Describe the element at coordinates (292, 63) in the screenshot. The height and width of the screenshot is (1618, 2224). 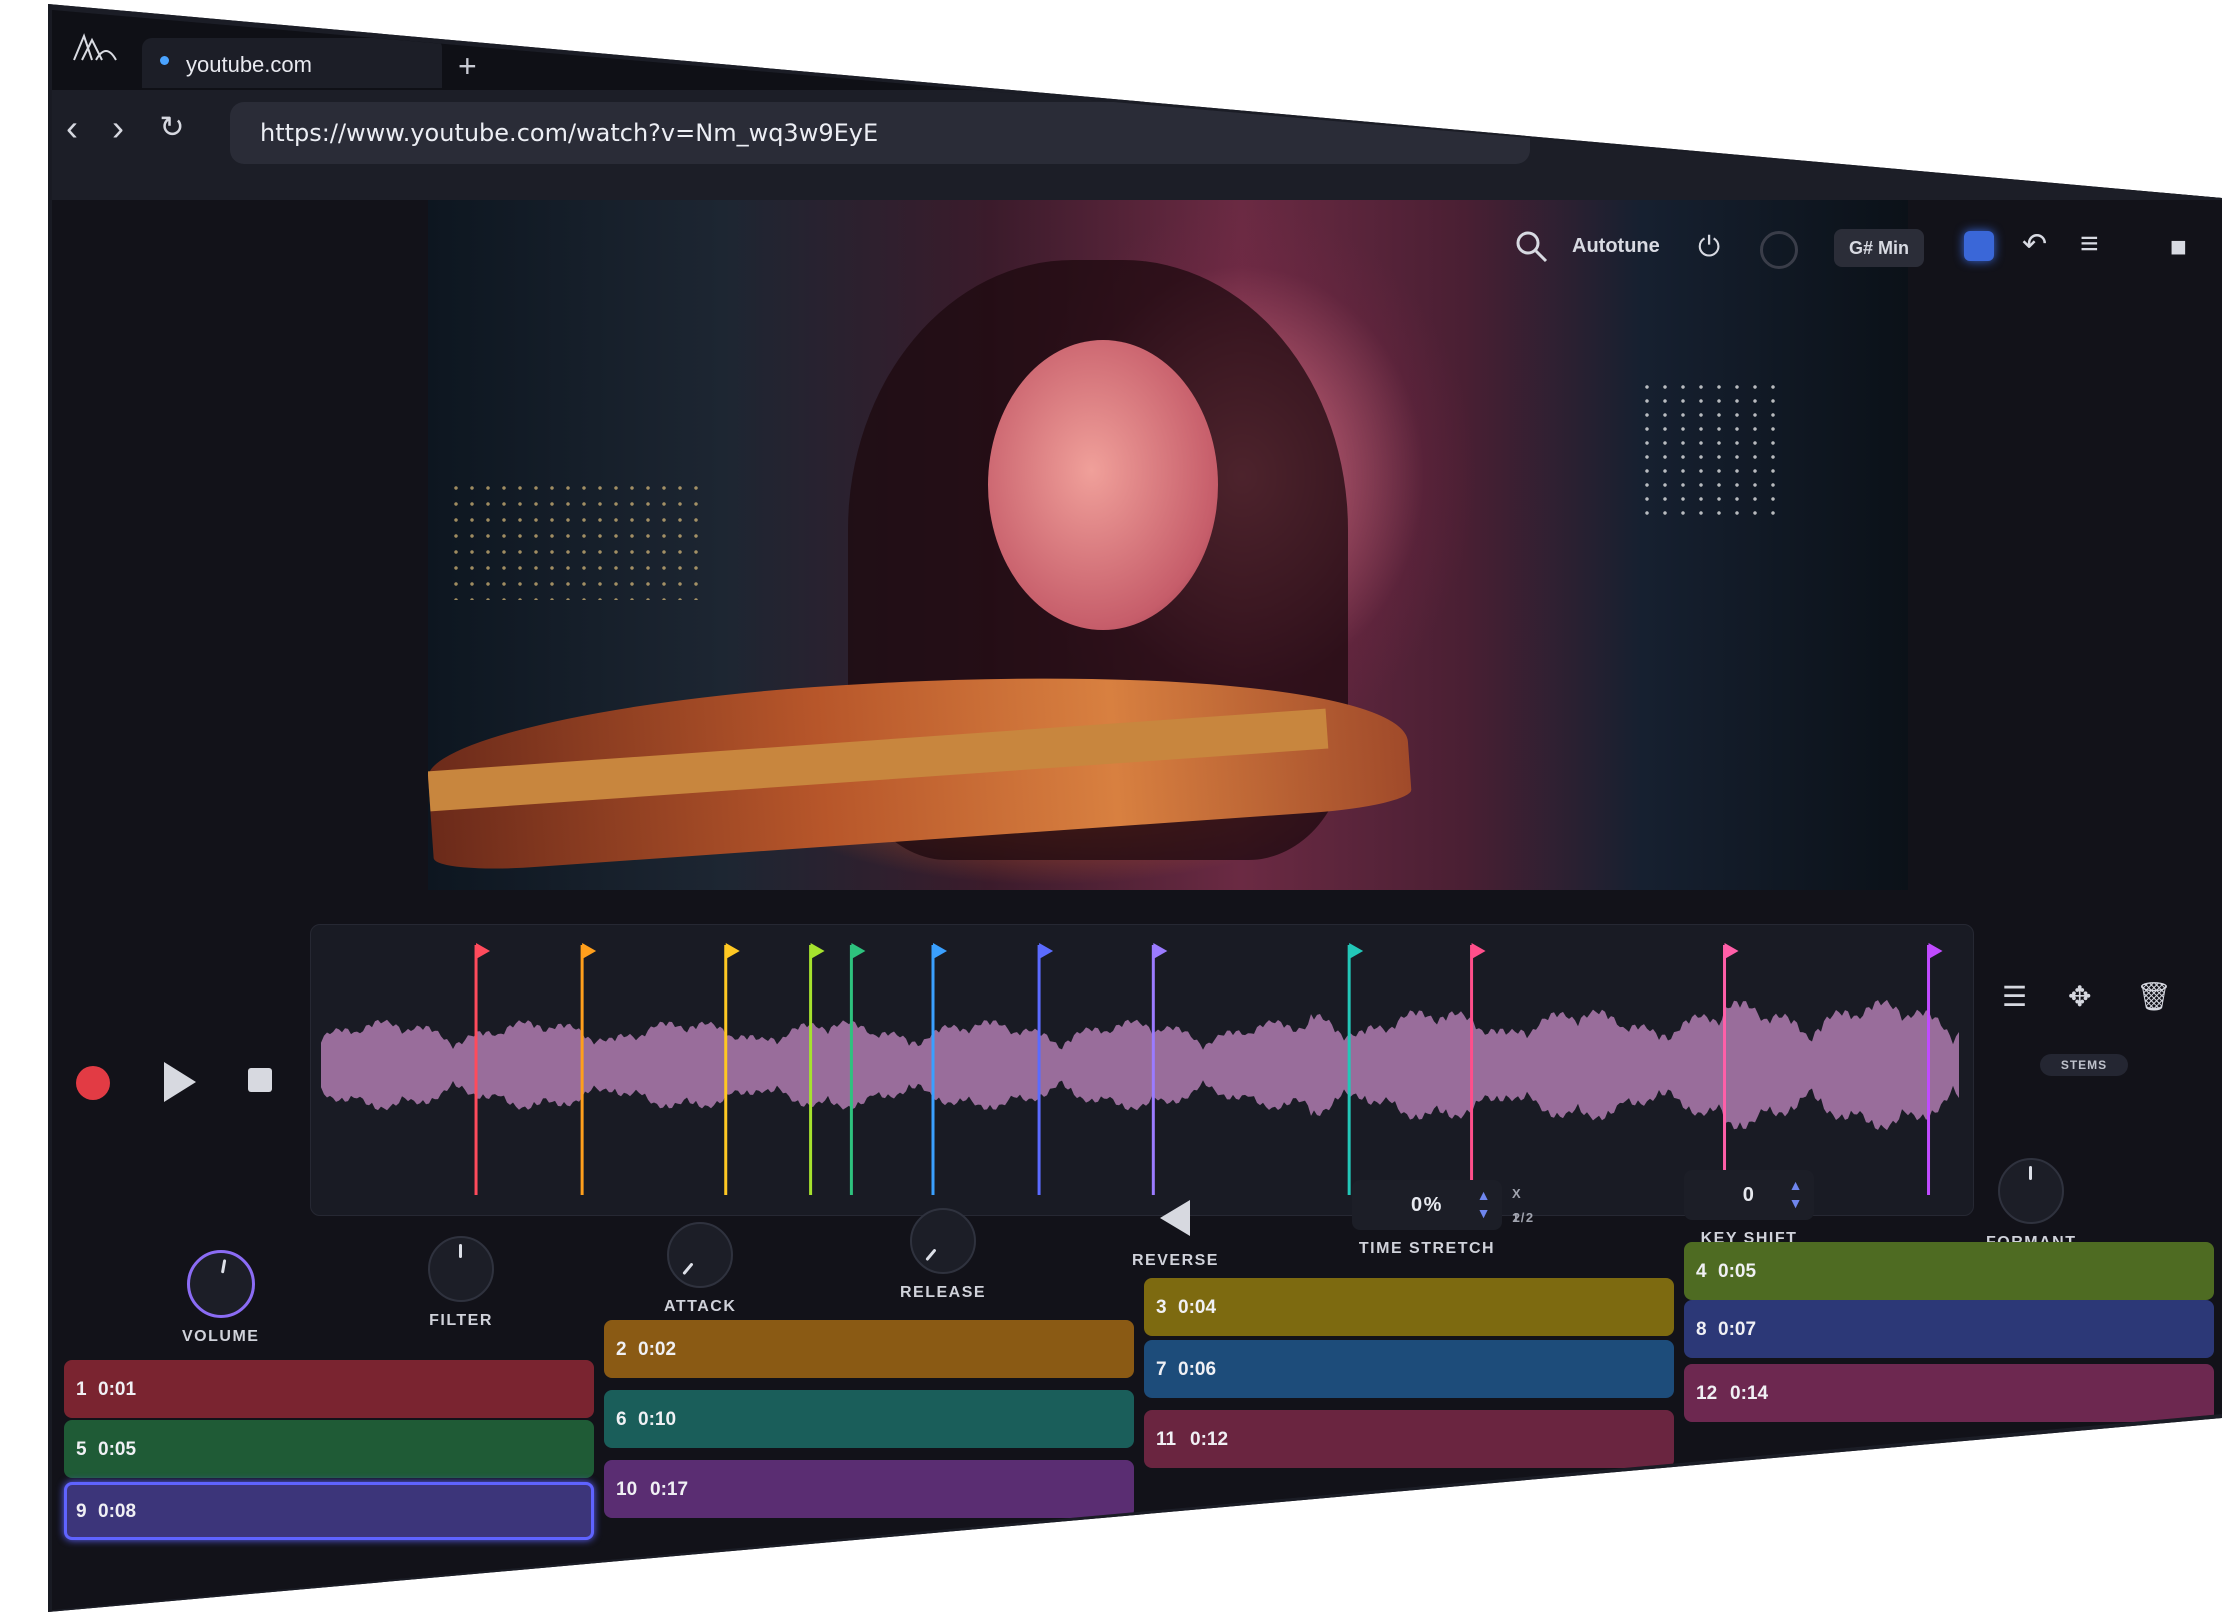
I see `tab-youtube: youtube.com` at that location.